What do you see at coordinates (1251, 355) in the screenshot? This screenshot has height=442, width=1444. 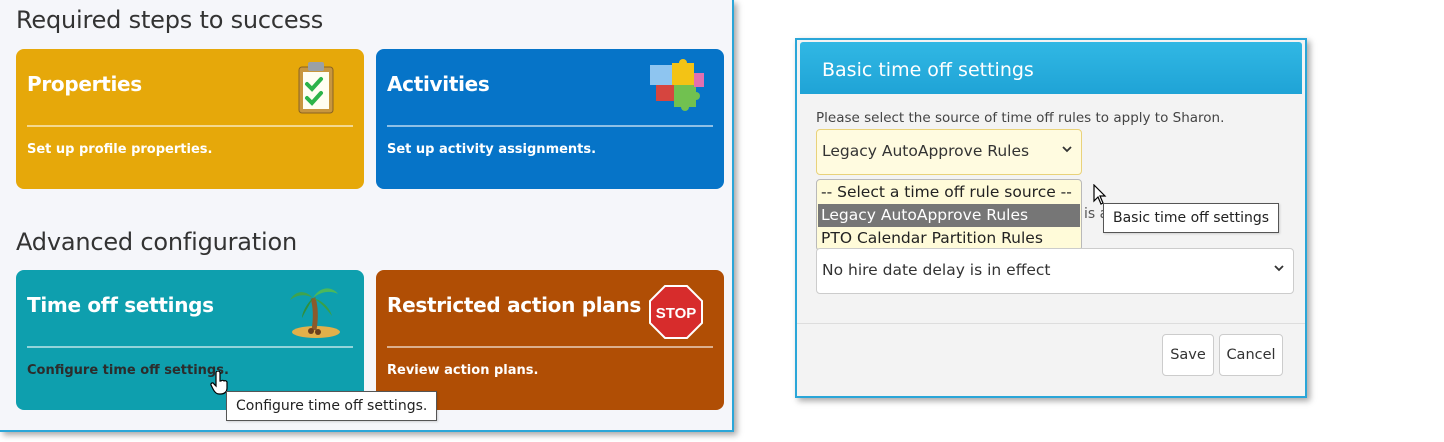 I see `cancel-button: Cancel` at bounding box center [1251, 355].